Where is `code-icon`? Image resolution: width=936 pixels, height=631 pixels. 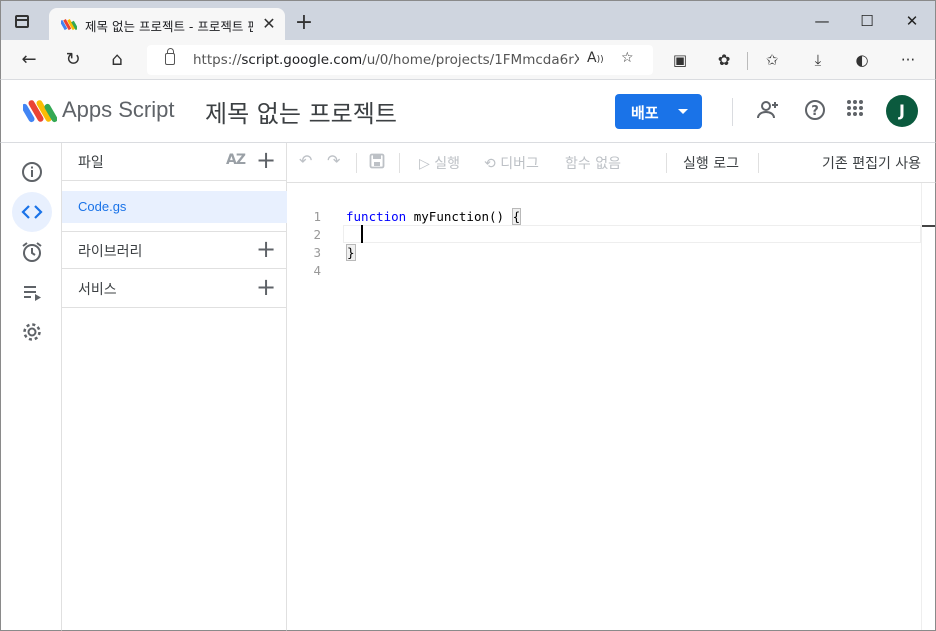 code-icon is located at coordinates (32, 212).